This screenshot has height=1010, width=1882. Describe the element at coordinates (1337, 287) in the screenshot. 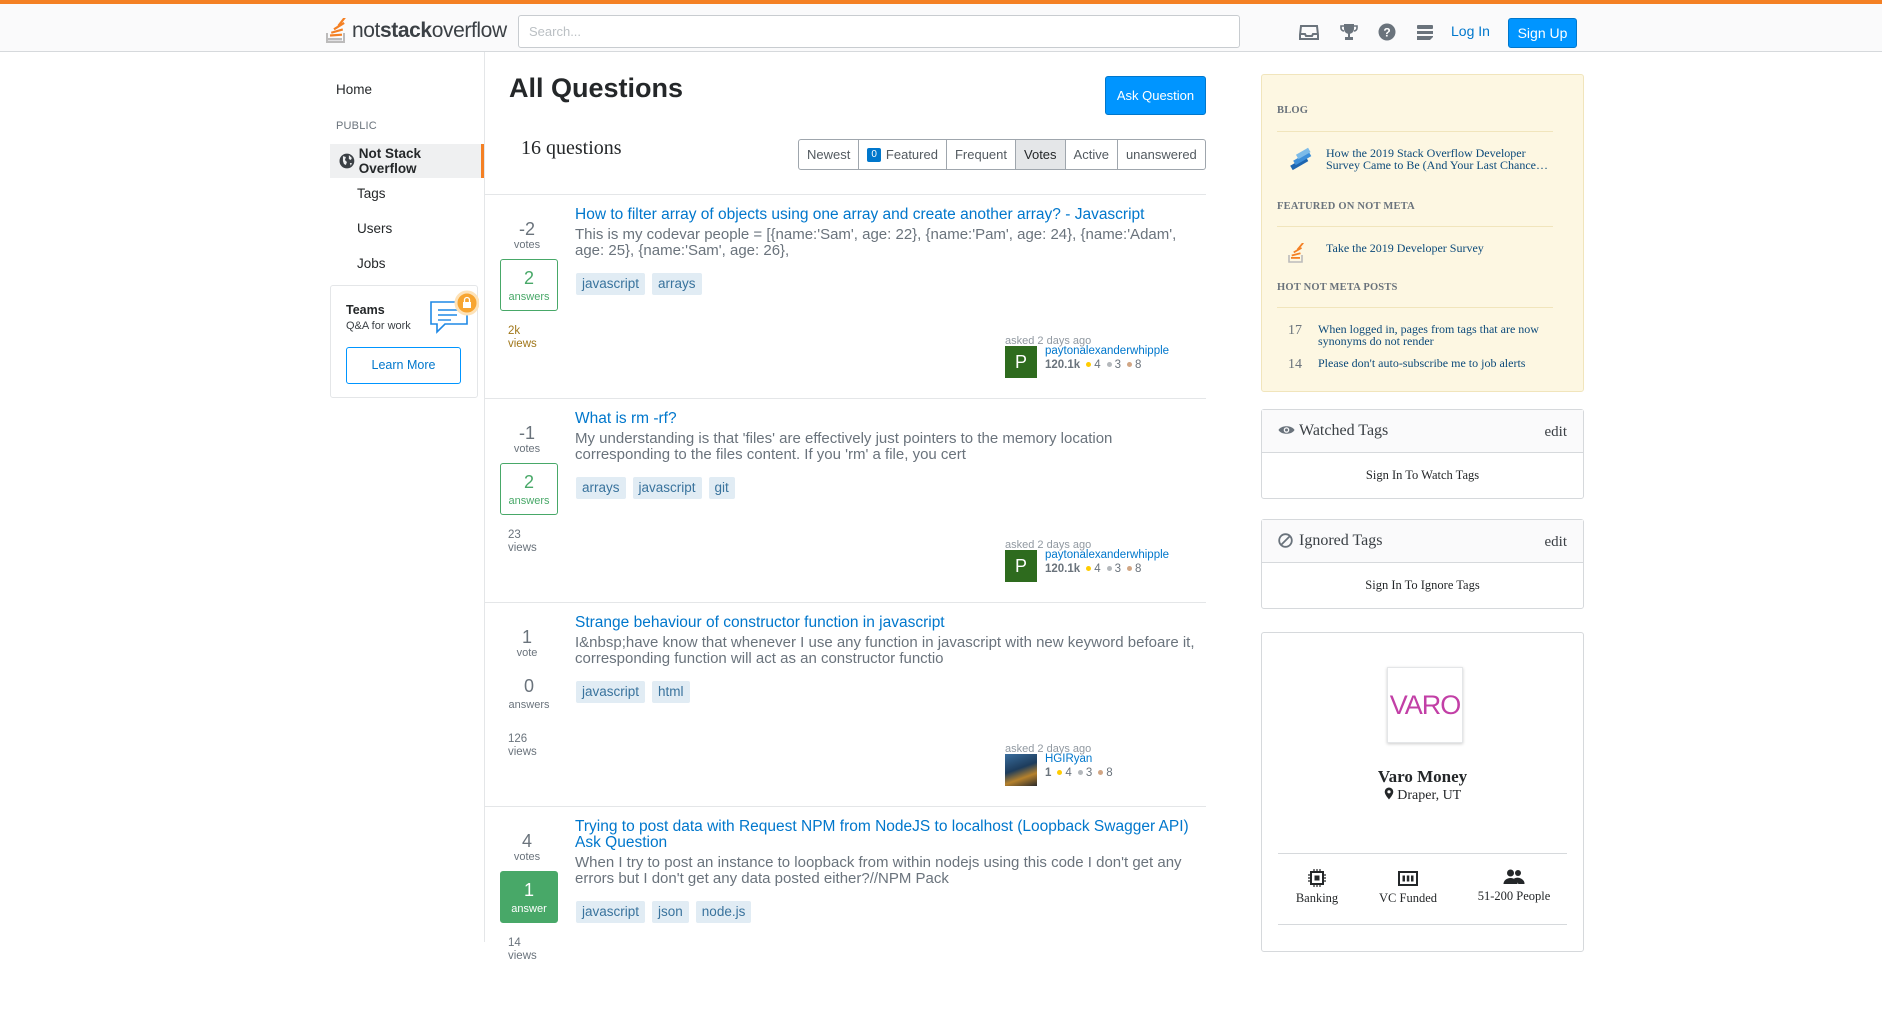

I see `hot-posts-heading: HOT NOT META POSTS` at that location.